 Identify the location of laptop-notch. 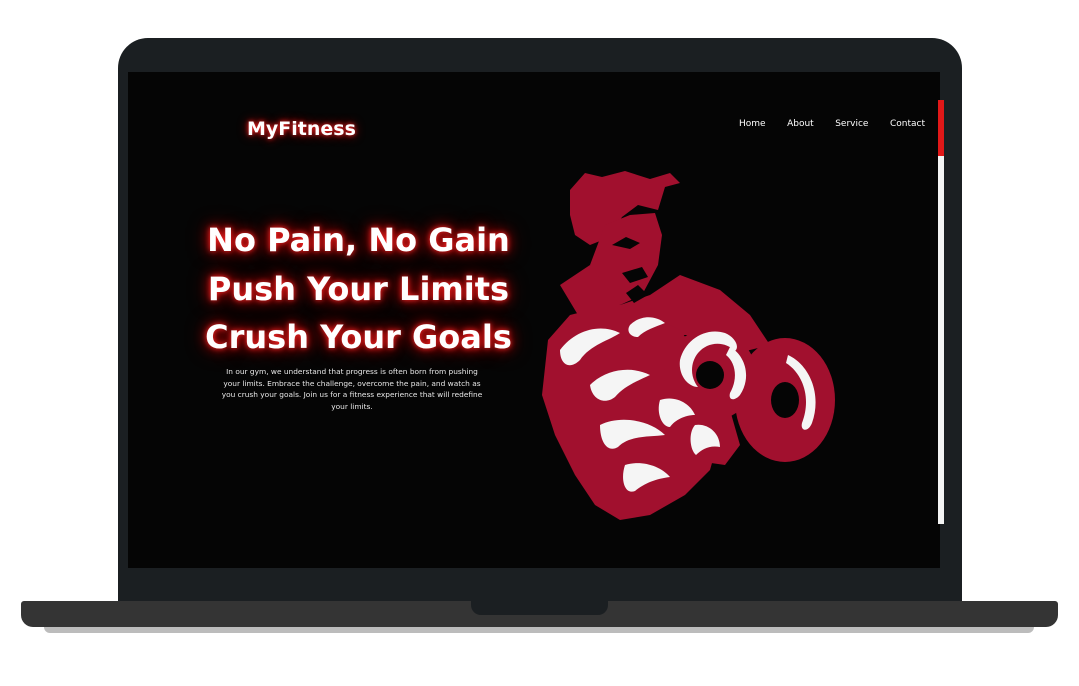
(539, 608).